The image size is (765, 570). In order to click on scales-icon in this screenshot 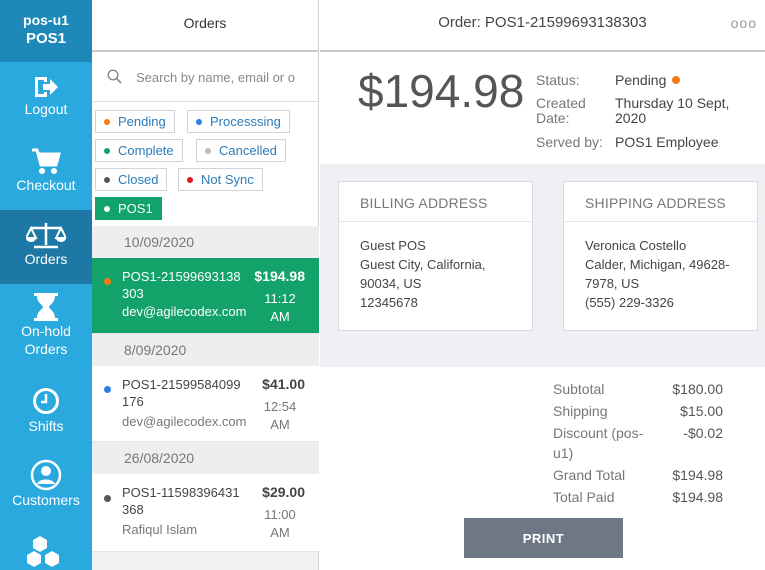, I will do `click(46, 236)`.